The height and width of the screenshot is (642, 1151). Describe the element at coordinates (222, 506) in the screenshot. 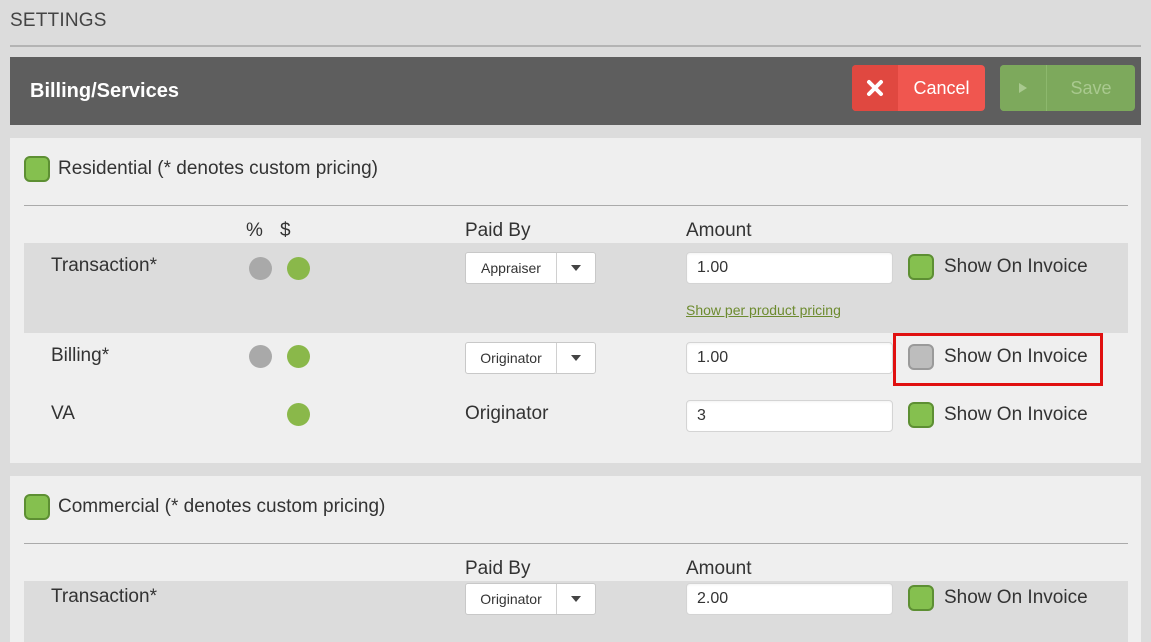

I see `commercial-title: Commercial (* denotes custom pricing)` at that location.